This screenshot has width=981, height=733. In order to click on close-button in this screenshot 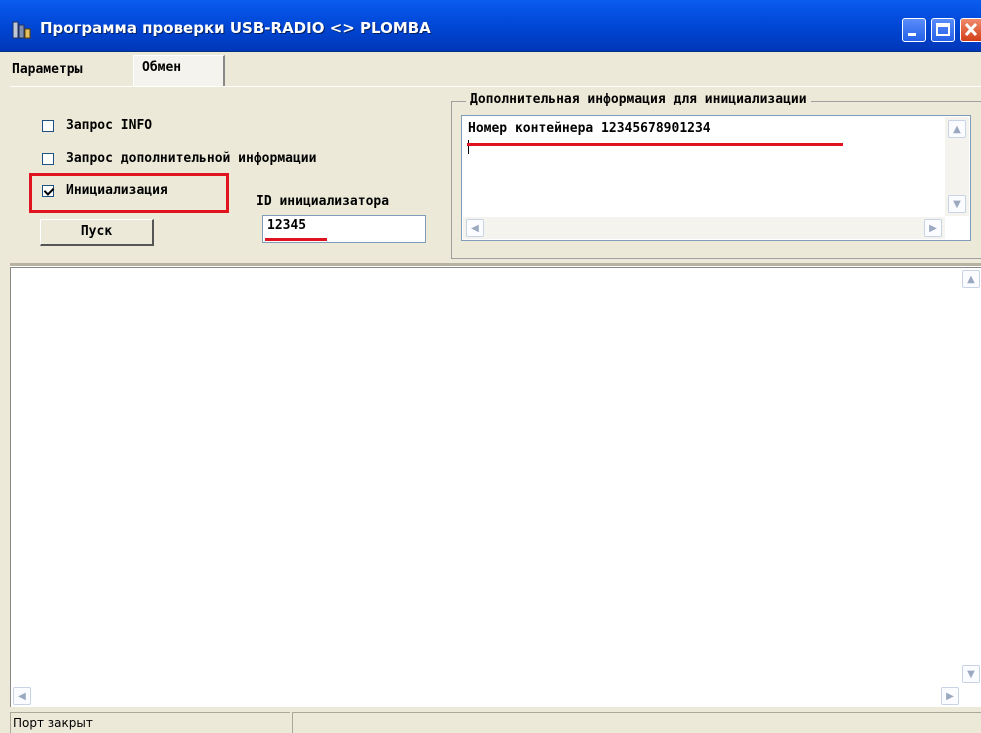, I will do `click(970, 30)`.